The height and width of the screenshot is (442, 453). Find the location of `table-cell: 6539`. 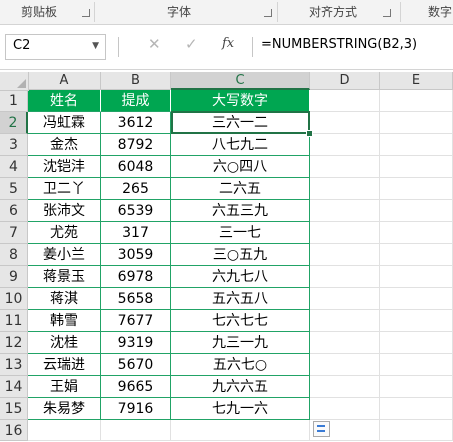

table-cell: 6539 is located at coordinates (136, 211).